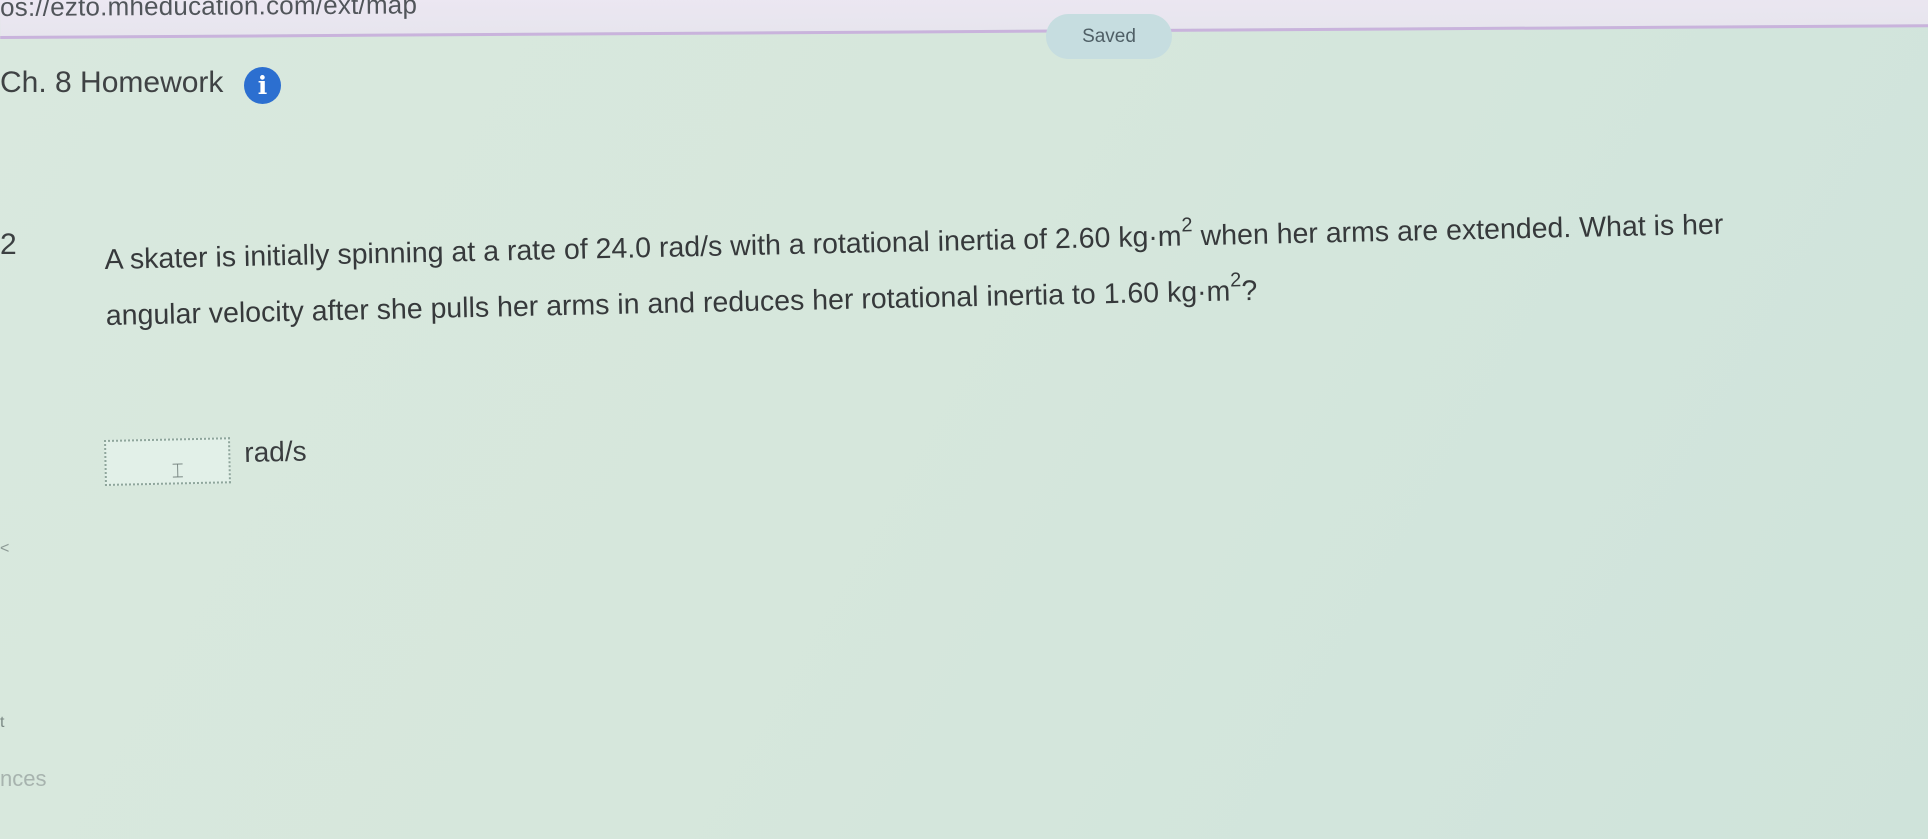 The image size is (1928, 839). Describe the element at coordinates (208, 11) in the screenshot. I see `url-text: os://ezto.mheducation.com/ext/map` at that location.